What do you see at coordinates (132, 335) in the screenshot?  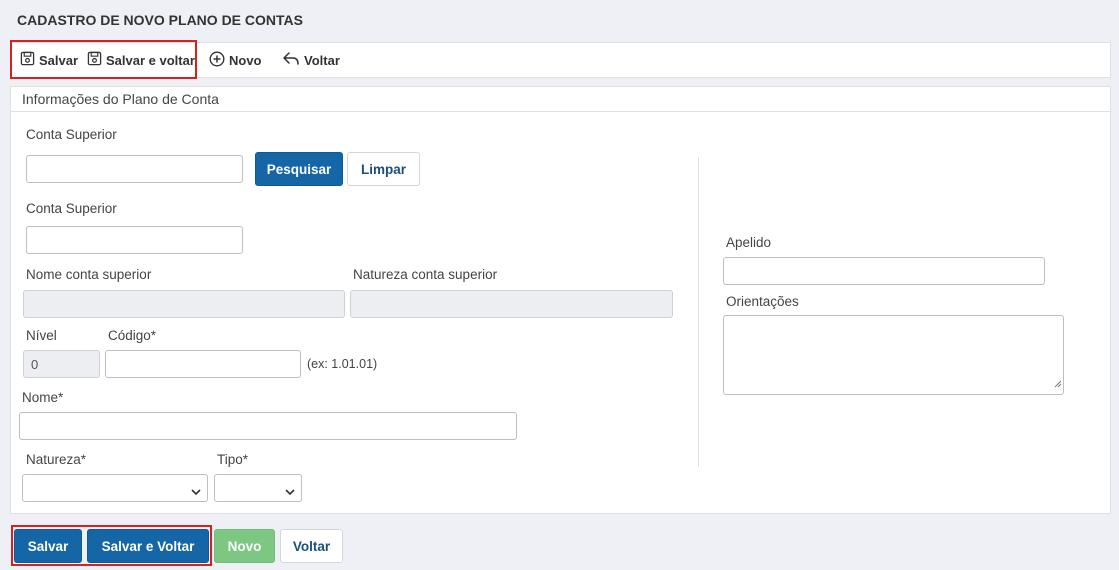 I see `code-label: Código*` at bounding box center [132, 335].